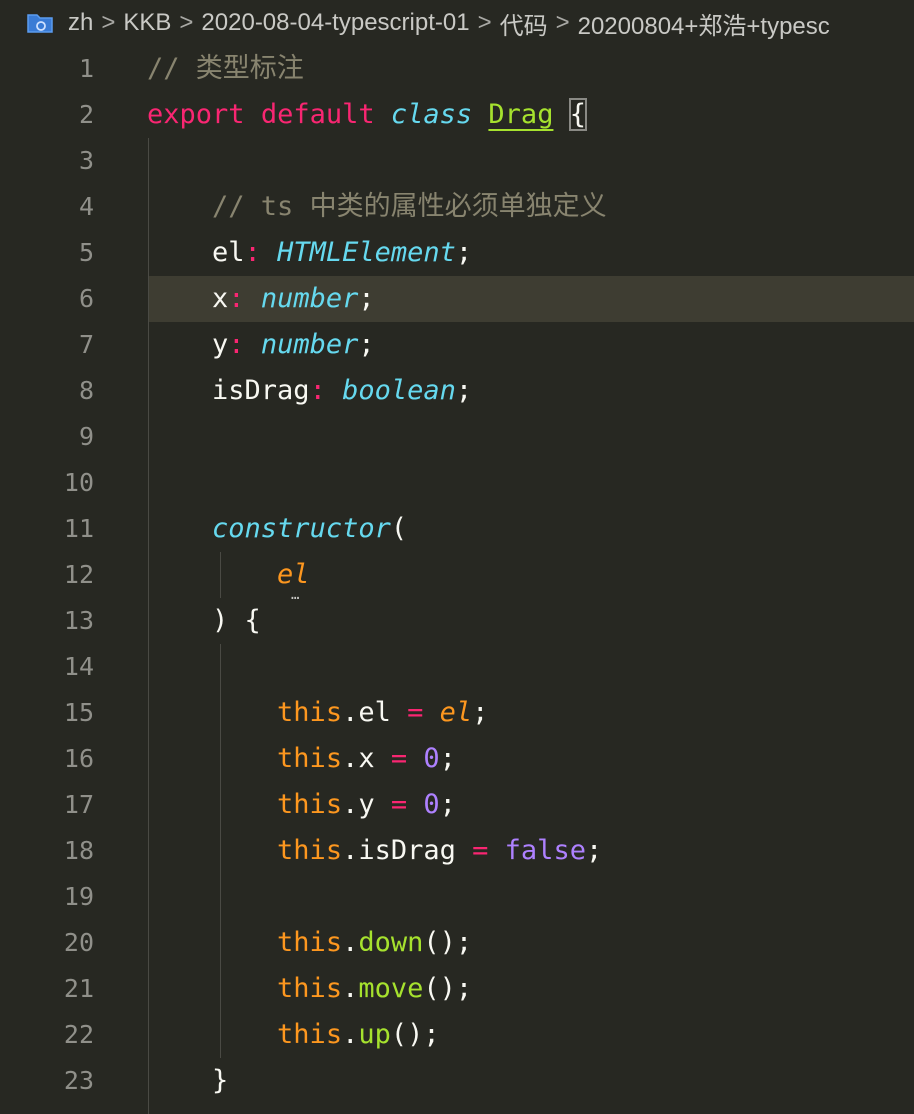  Describe the element at coordinates (457, 575) in the screenshot. I see `code-line: 12 el` at that location.